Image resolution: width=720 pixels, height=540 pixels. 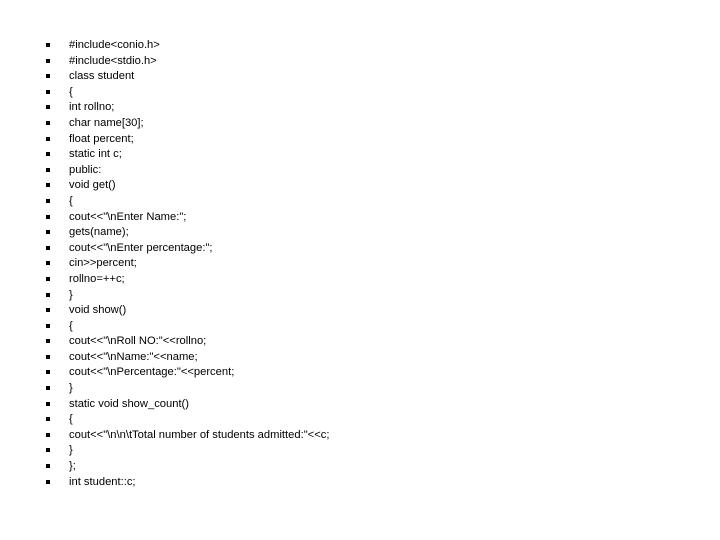 I want to click on code-line-text: cin>>percent;, so click(x=103, y=263).